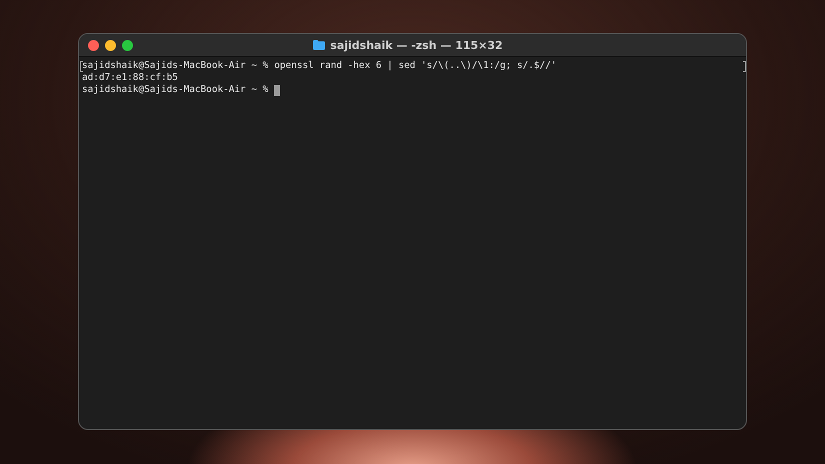 This screenshot has height=464, width=825. What do you see at coordinates (415, 66) in the screenshot?
I see `command-text: openssl rand -hex 6 | sed 's/\(..\)/\1:/g; s/.$//'` at bounding box center [415, 66].